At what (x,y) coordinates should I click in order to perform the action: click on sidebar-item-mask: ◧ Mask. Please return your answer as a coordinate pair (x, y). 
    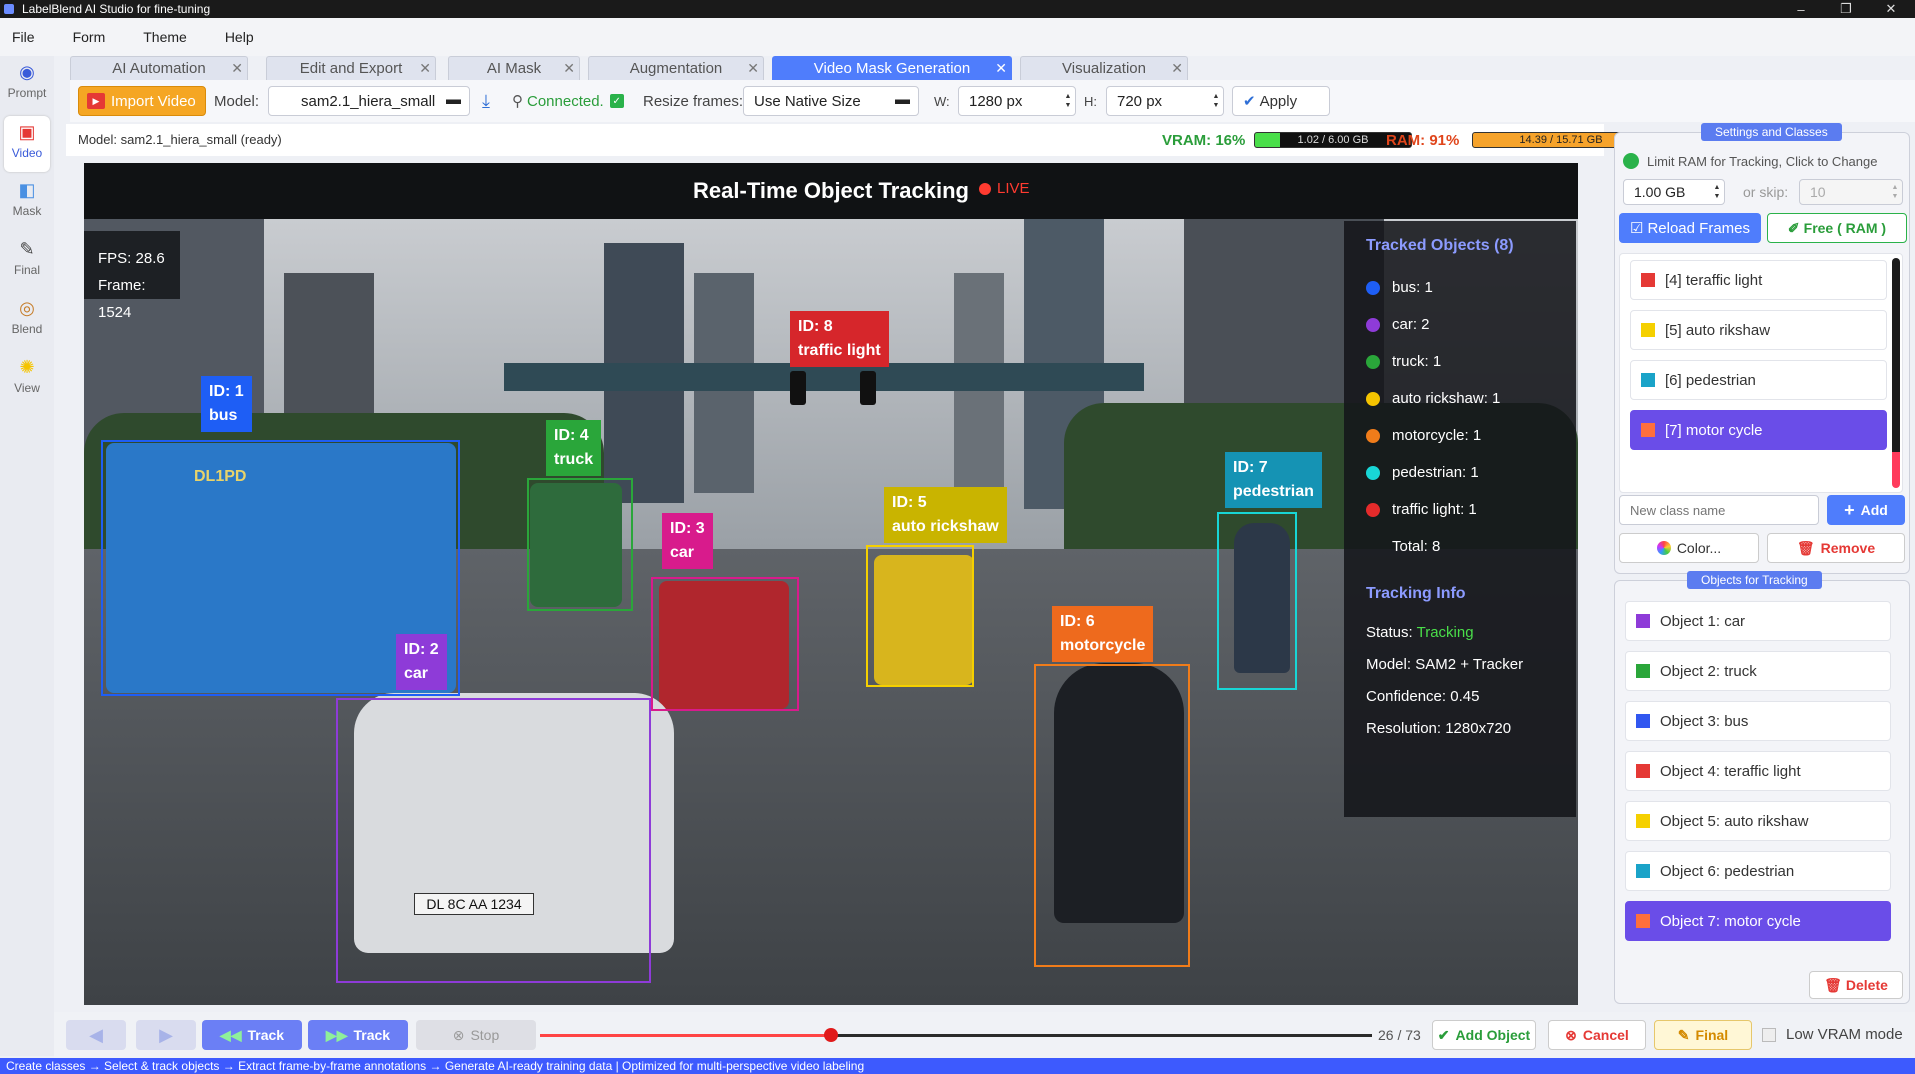
    Looking at the image, I should click on (27, 202).